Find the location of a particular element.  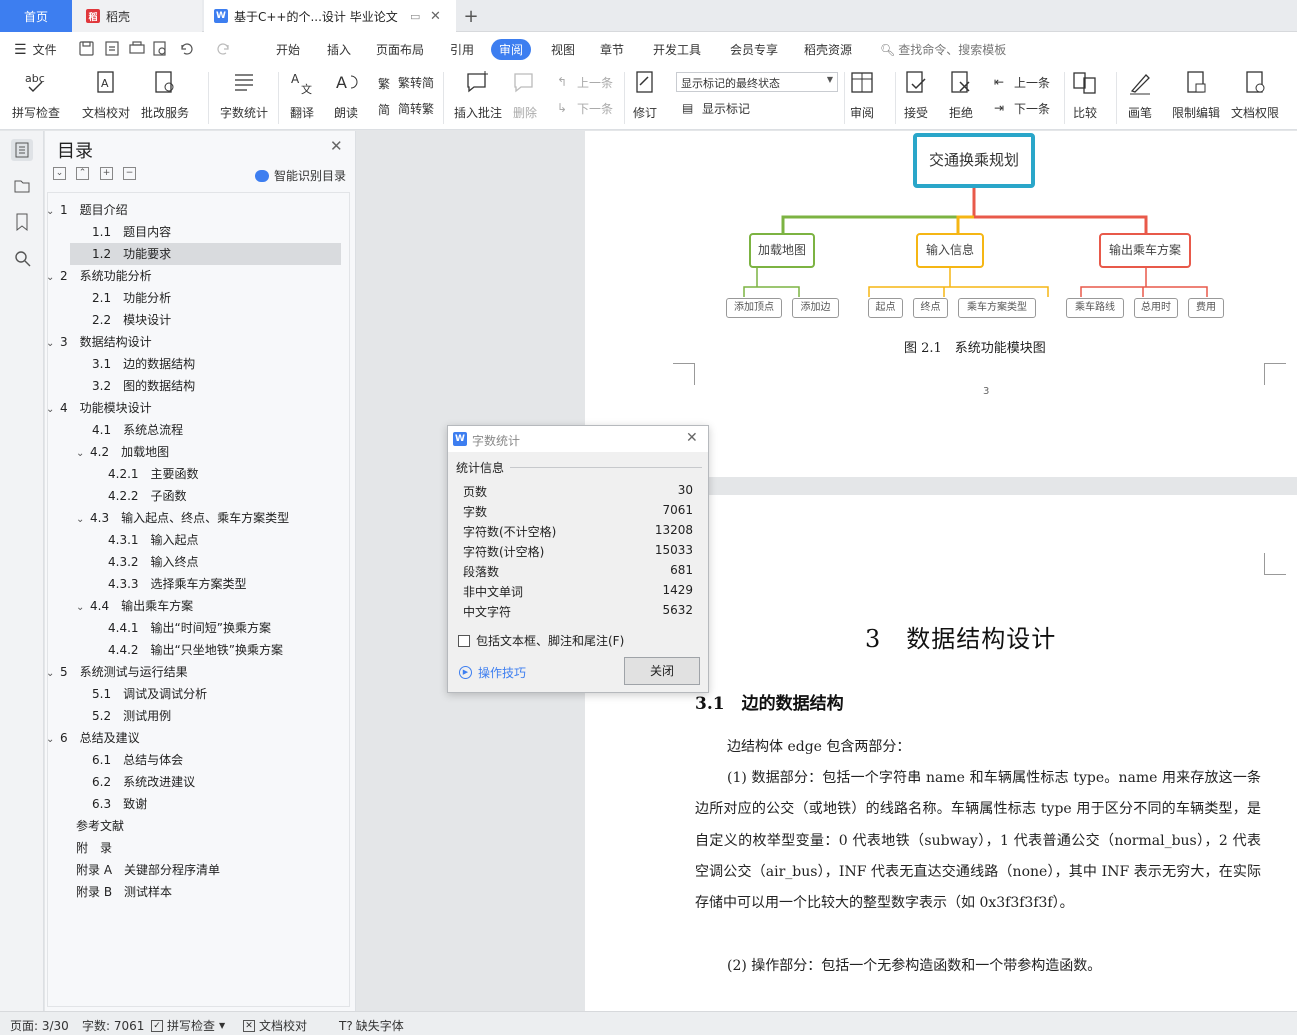

toc-item: ⌄ 4 功能模块设计 is located at coordinates (99, 408).